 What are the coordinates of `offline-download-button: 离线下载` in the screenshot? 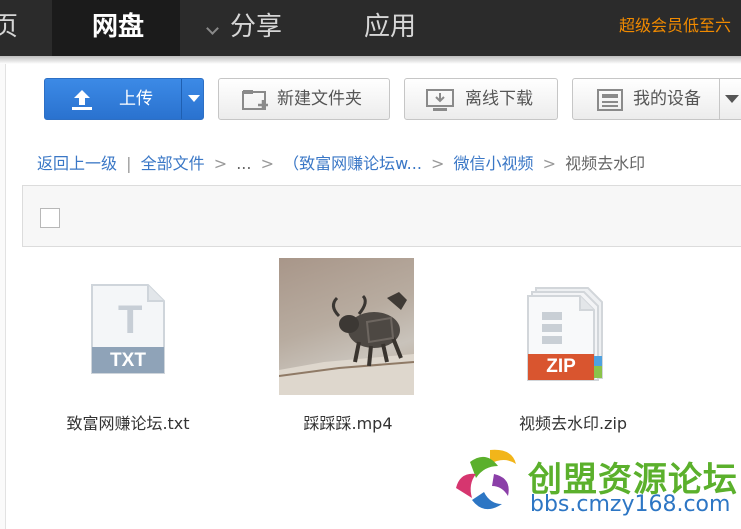 It's located at (481, 99).